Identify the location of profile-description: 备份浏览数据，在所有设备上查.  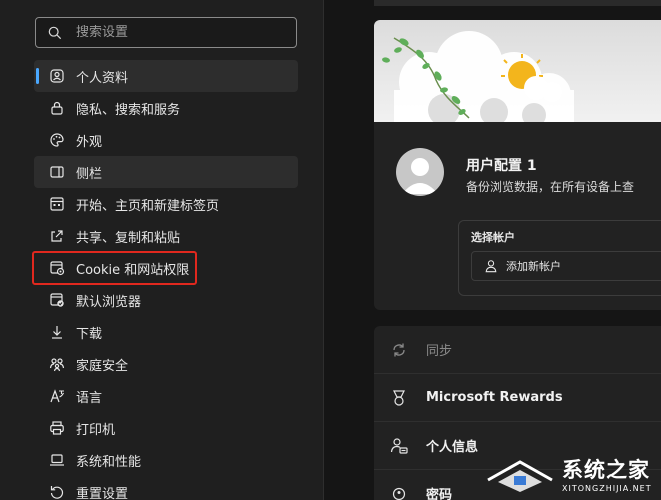
(550, 187).